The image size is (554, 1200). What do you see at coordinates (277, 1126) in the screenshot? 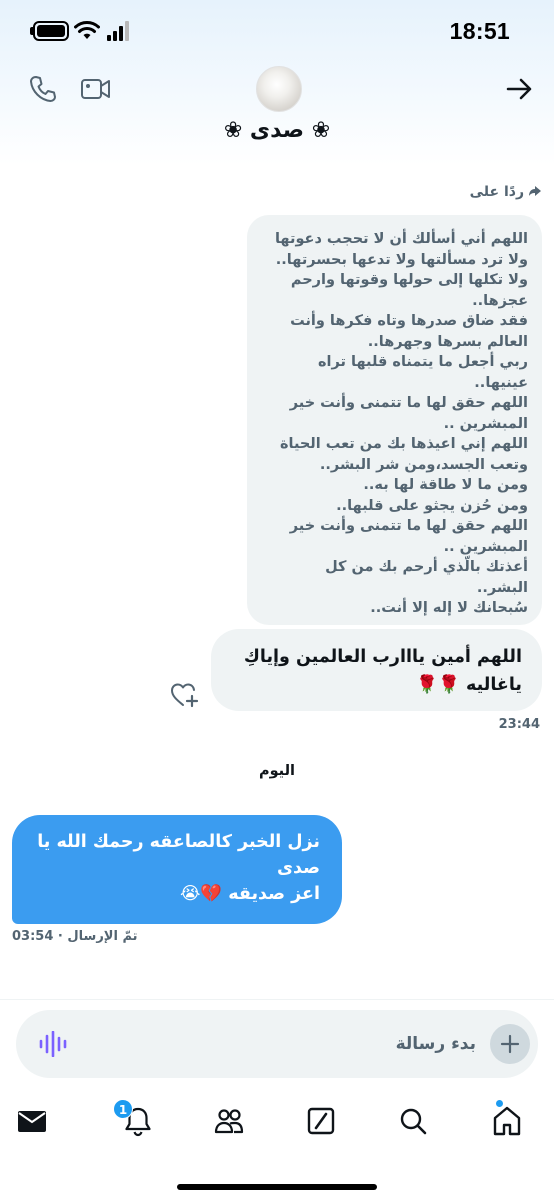
I see `bottom-navigation` at bounding box center [277, 1126].